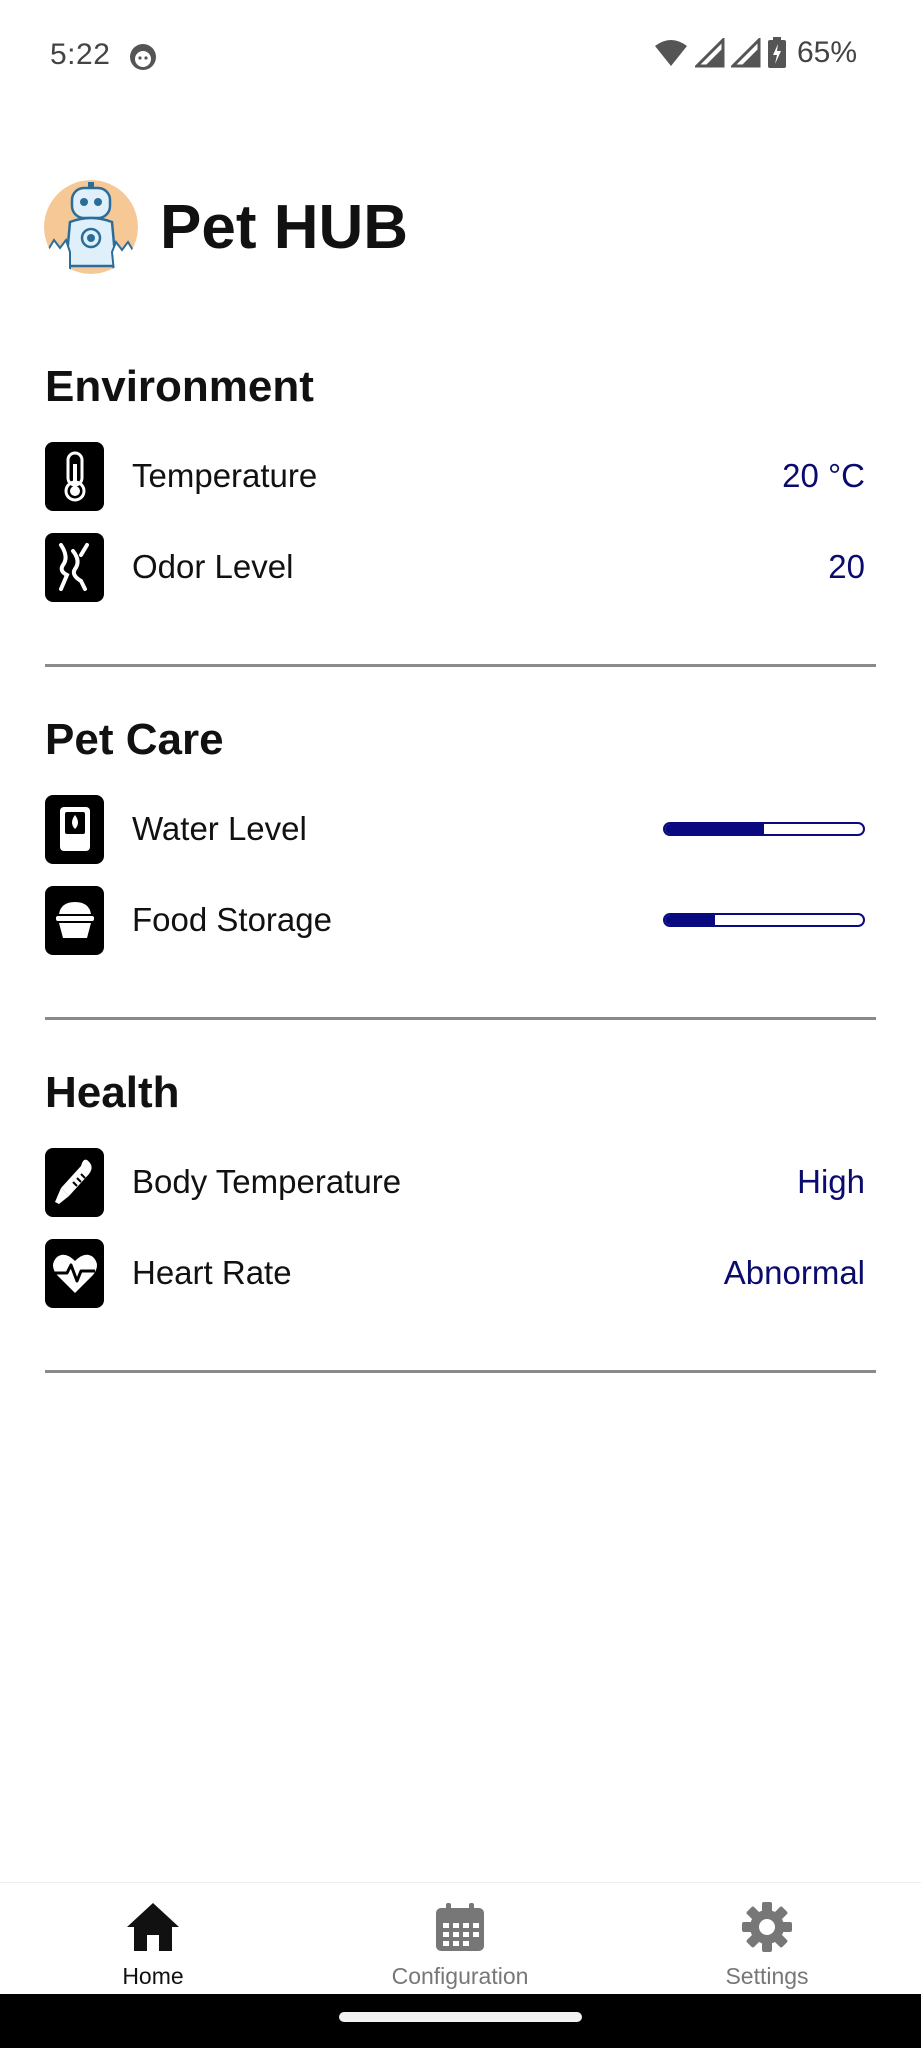 This screenshot has width=921, height=2048. Describe the element at coordinates (134, 739) in the screenshot. I see `section-title-pet-care: Pet Care` at that location.